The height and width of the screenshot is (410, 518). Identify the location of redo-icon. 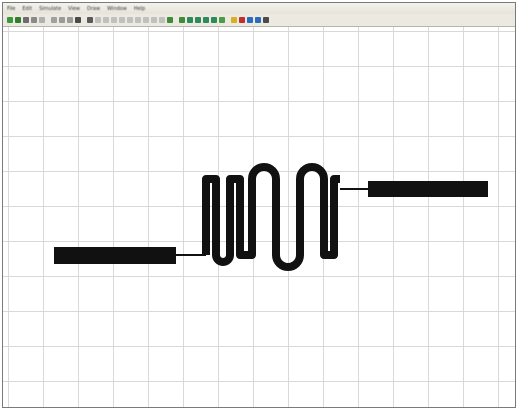
(70, 20).